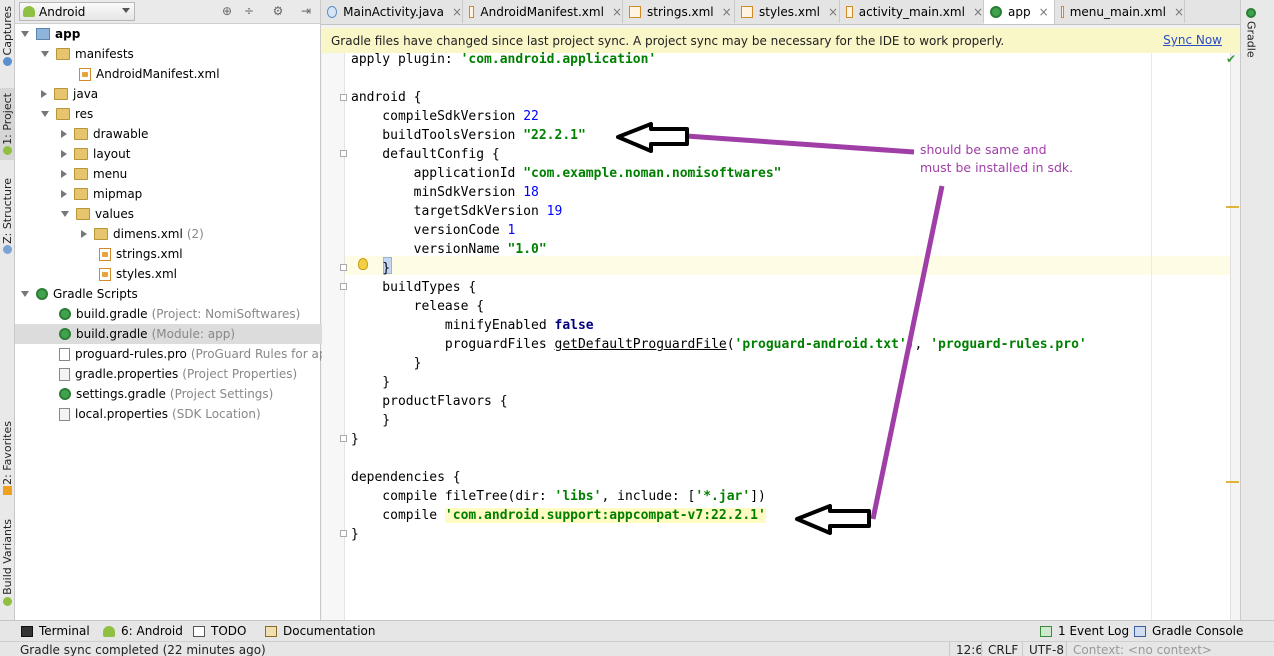  What do you see at coordinates (7, 216) in the screenshot?
I see `tab-structure: Z: Structure` at bounding box center [7, 216].